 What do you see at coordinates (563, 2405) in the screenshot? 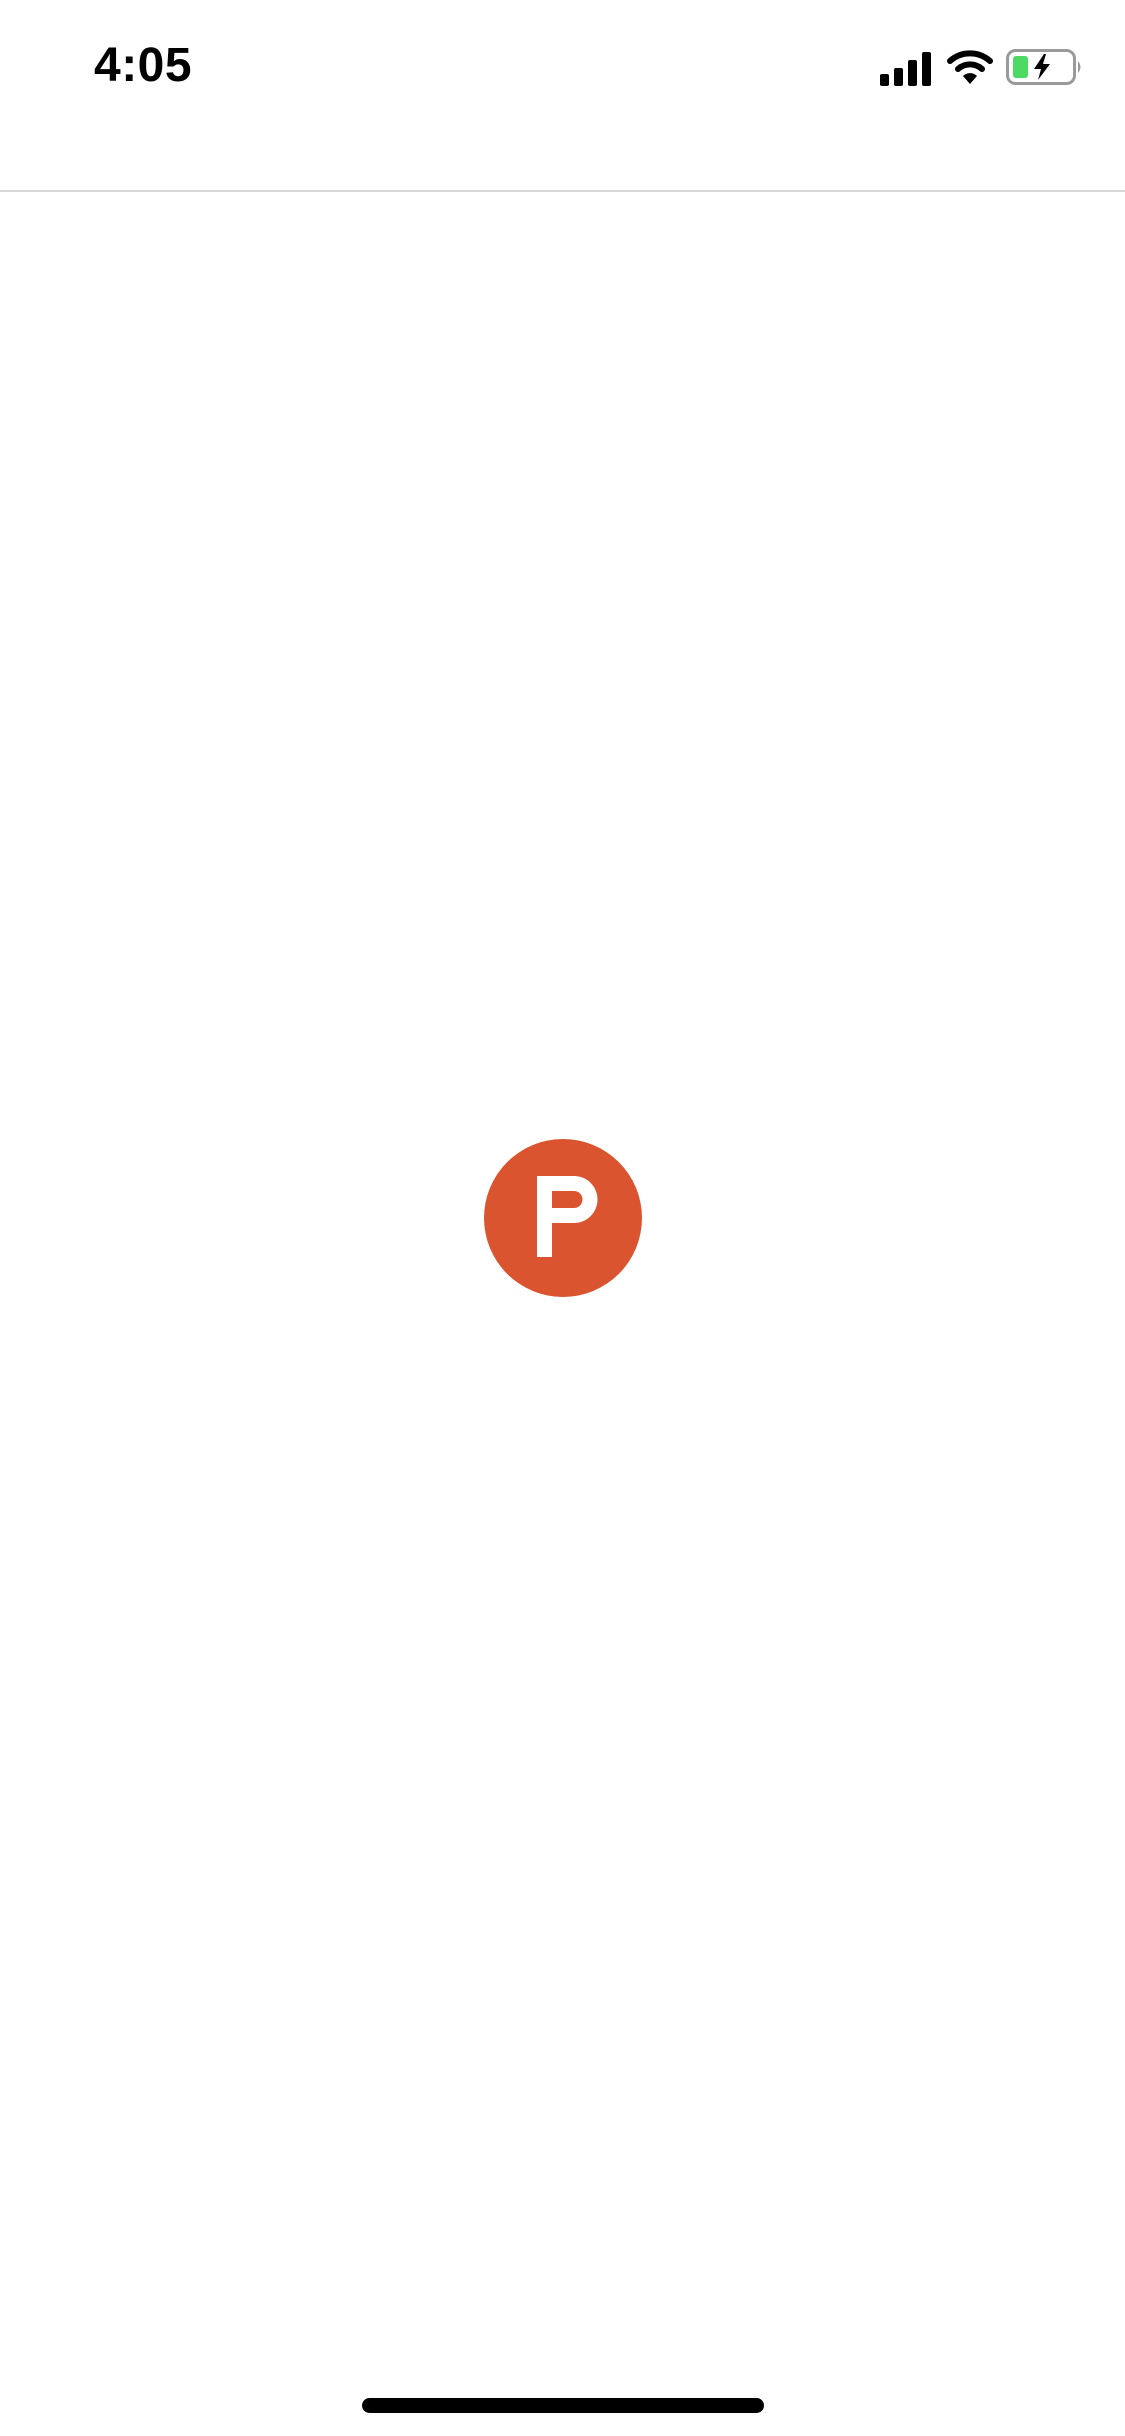
I see `home-indicator` at bounding box center [563, 2405].